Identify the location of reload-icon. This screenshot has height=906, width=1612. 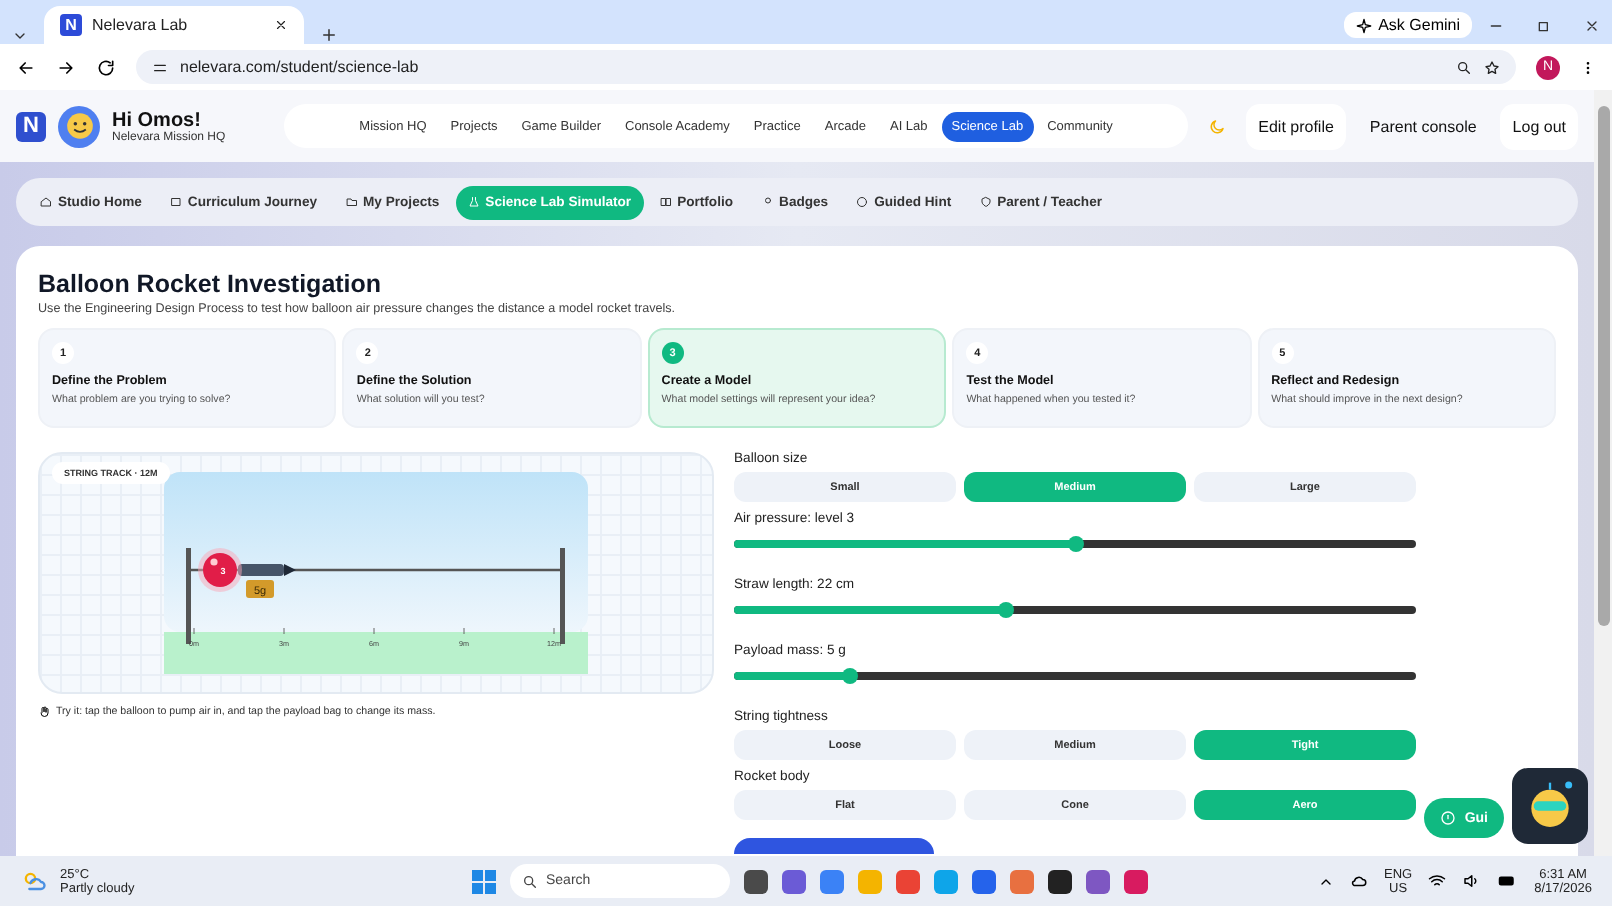
(106, 67).